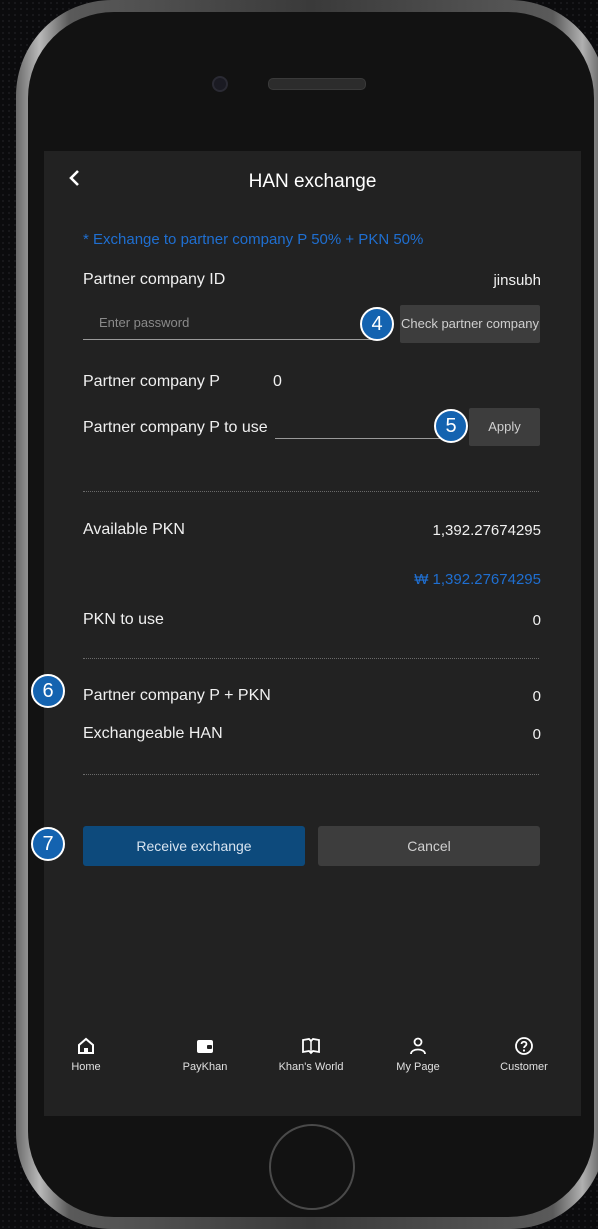  Describe the element at coordinates (151, 381) in the screenshot. I see `partner-p-label: Partner company P` at that location.